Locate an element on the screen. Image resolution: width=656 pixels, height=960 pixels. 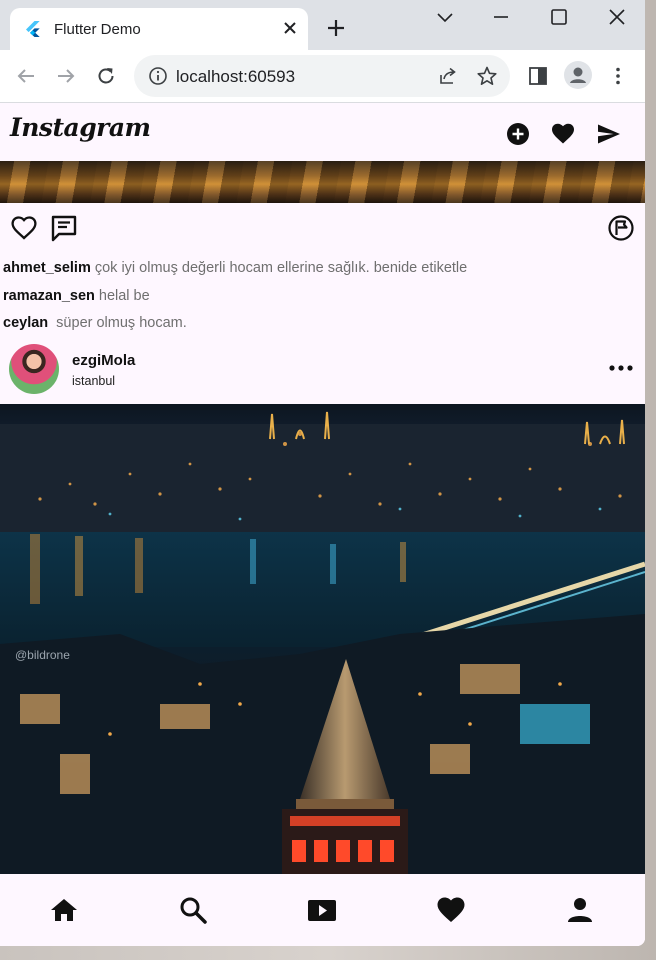
side-panel-icon is located at coordinates (538, 76).